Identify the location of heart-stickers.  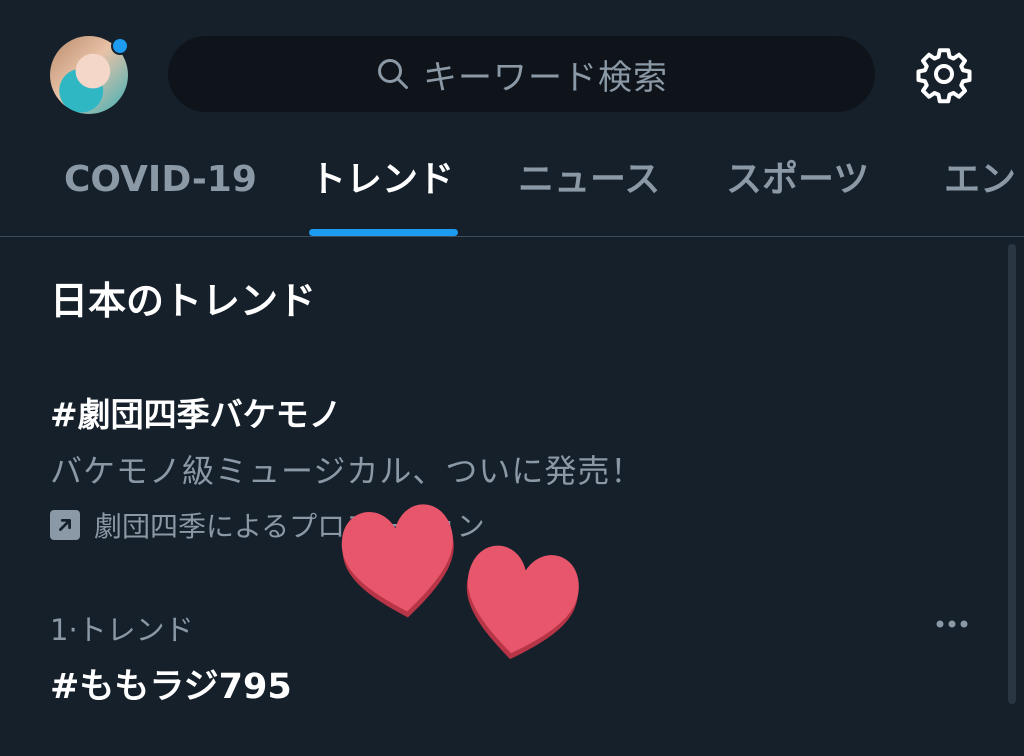
(460, 582).